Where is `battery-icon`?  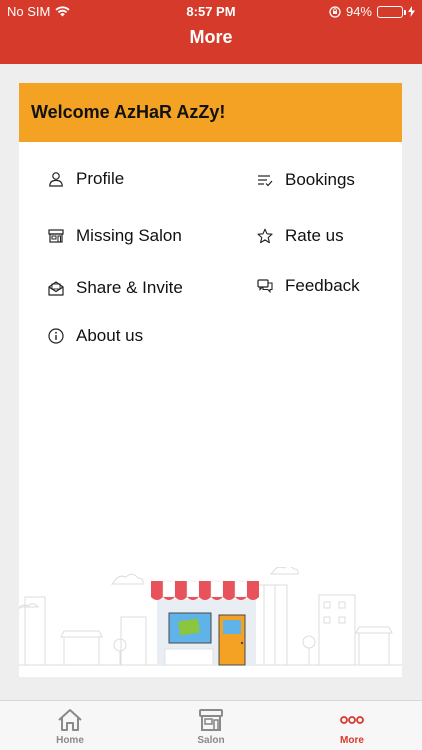 battery-icon is located at coordinates (391, 11).